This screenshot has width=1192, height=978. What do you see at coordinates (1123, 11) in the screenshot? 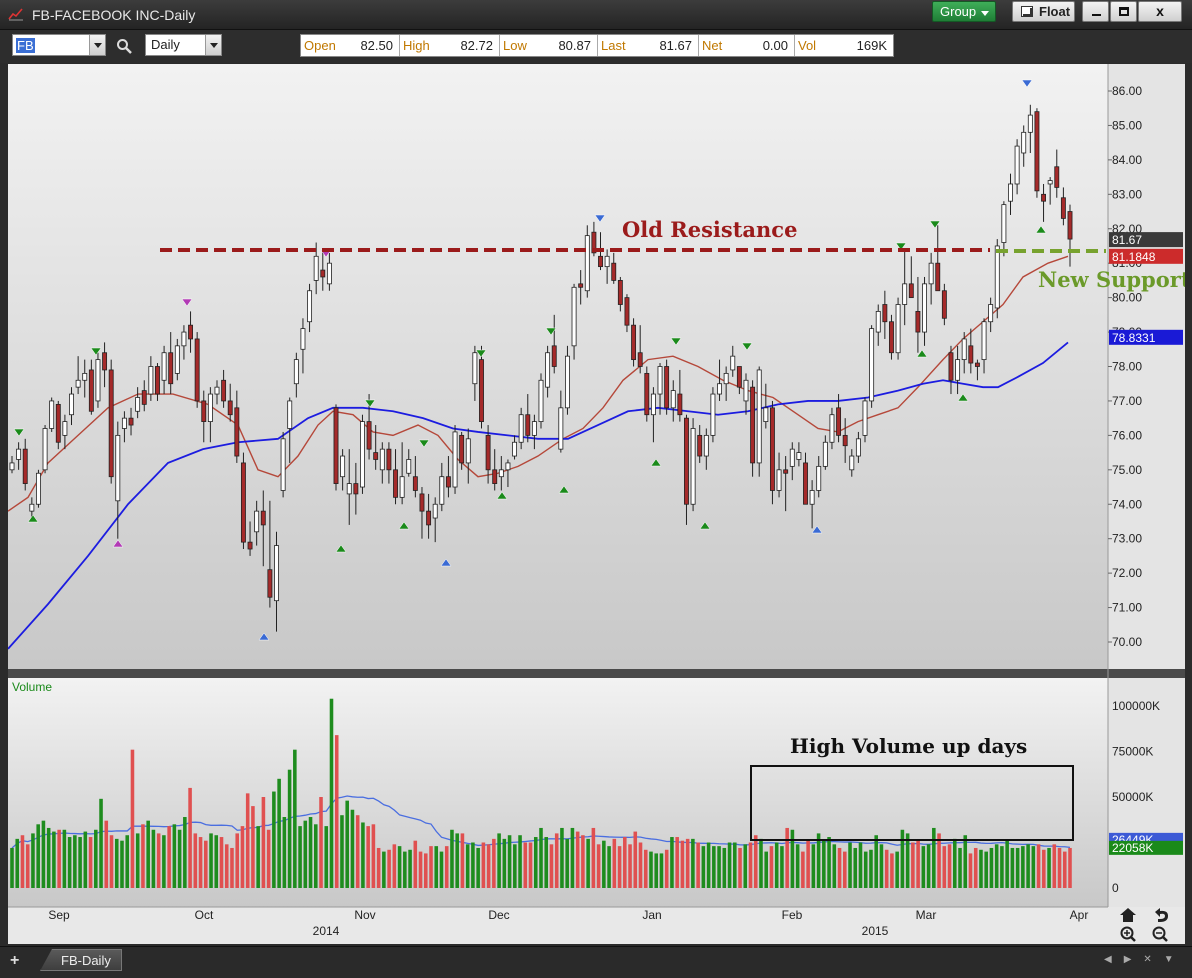
I see `maximize-button` at bounding box center [1123, 11].